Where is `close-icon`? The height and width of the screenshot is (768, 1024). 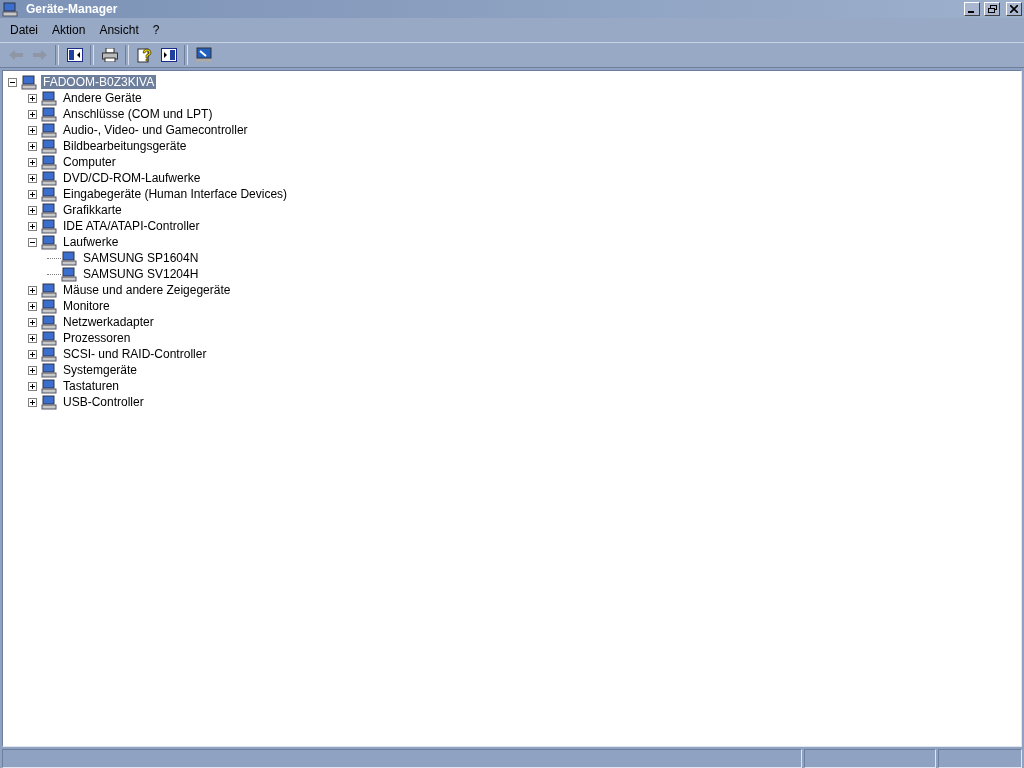
close-icon is located at coordinates (1014, 9).